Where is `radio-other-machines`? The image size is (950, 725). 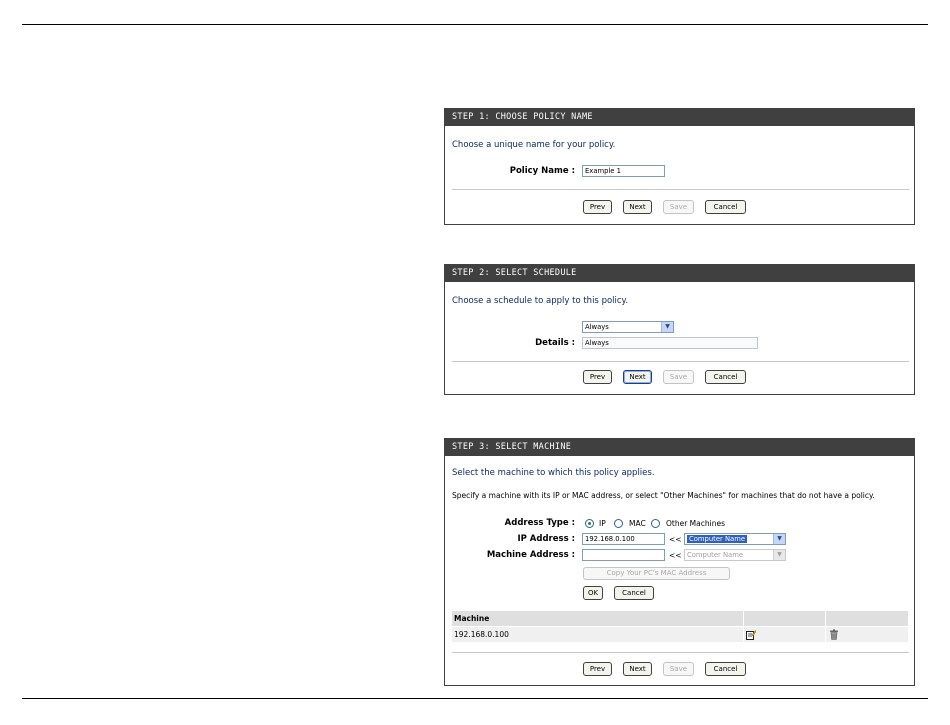
radio-other-machines is located at coordinates (655, 523).